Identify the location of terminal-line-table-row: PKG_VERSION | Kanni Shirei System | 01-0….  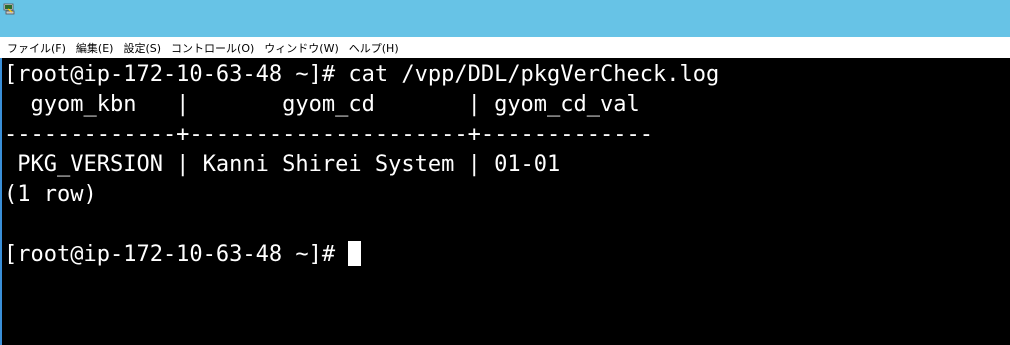
(282, 164).